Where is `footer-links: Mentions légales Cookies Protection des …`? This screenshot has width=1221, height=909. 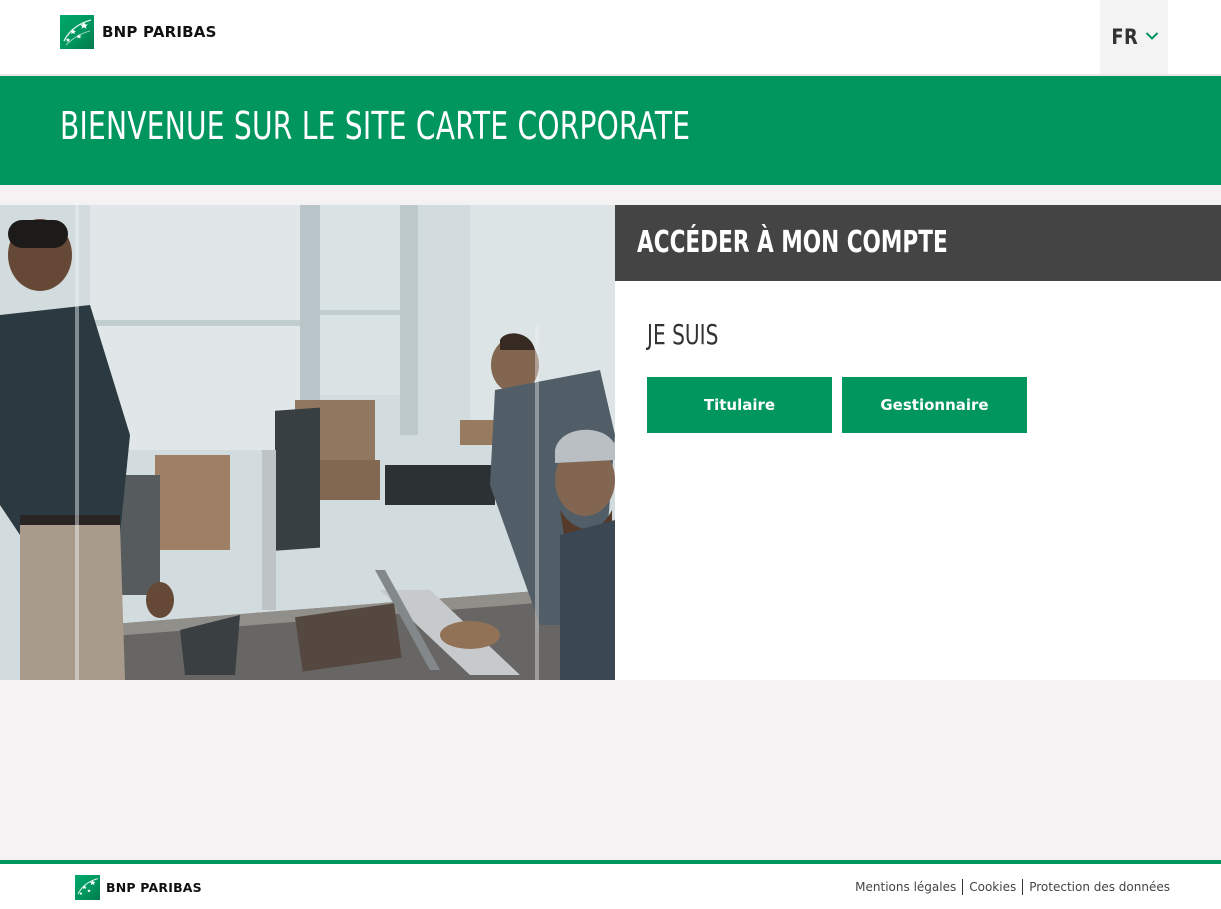 footer-links: Mentions légales Cookies Protection des … is located at coordinates (1012, 887).